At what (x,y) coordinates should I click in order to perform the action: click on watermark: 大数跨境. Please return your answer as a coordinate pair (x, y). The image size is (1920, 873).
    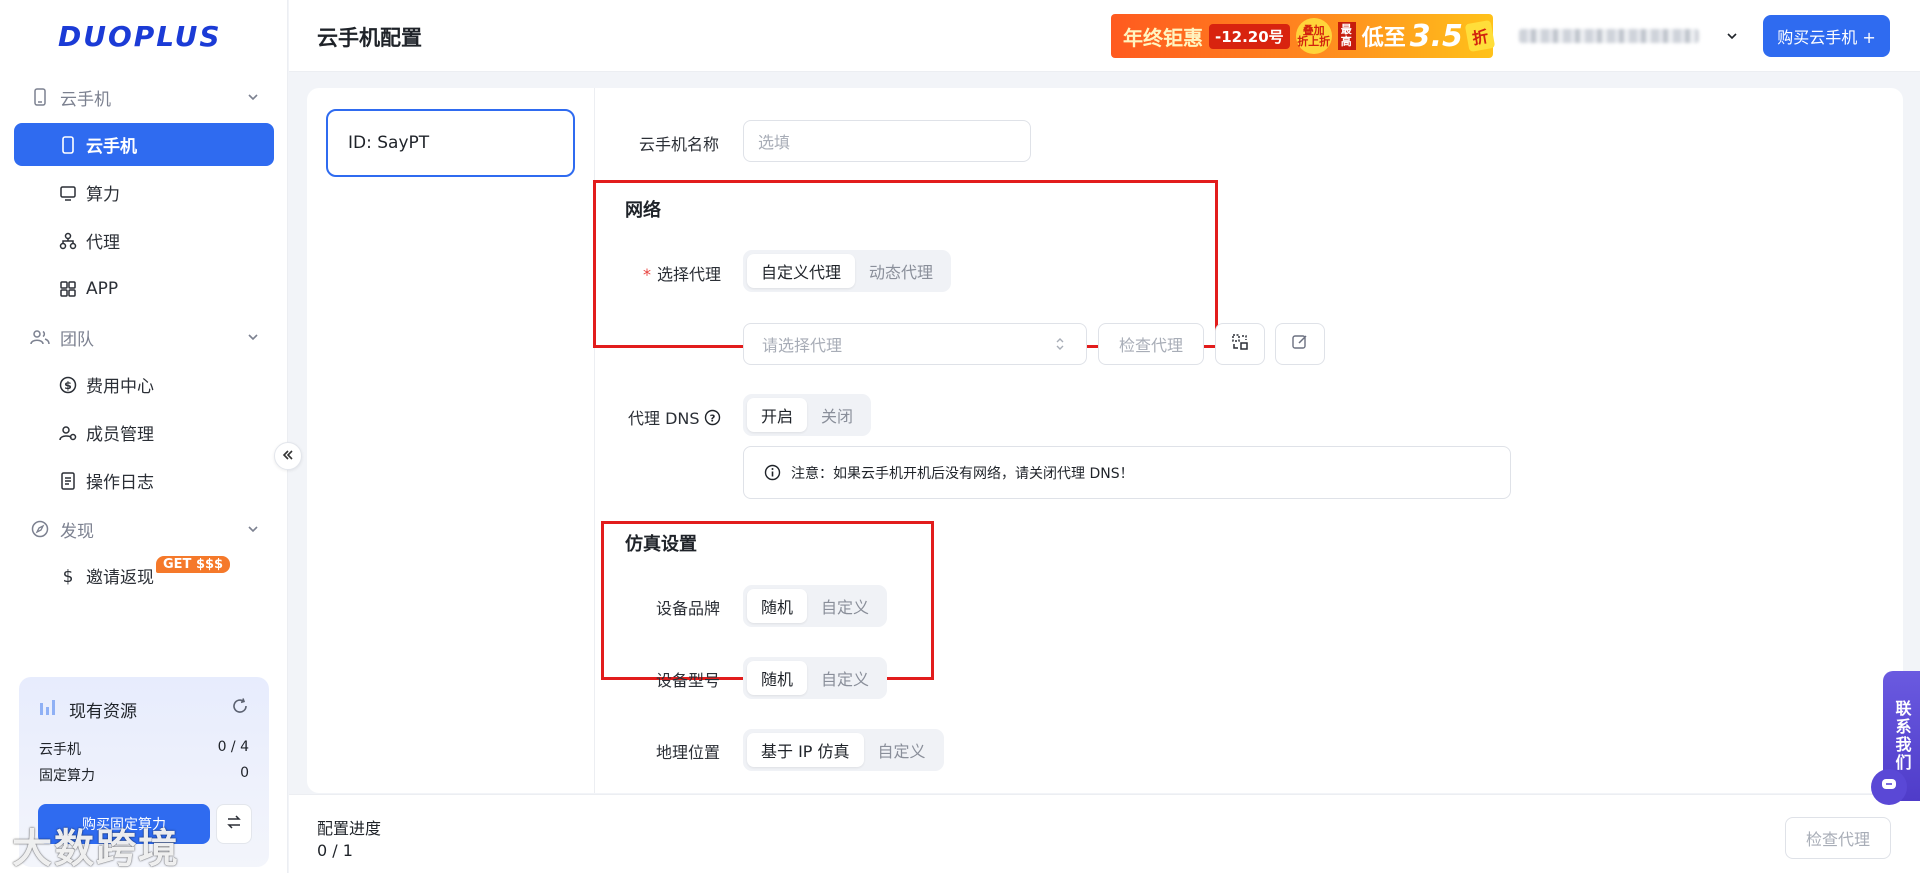
    Looking at the image, I should click on (96, 849).